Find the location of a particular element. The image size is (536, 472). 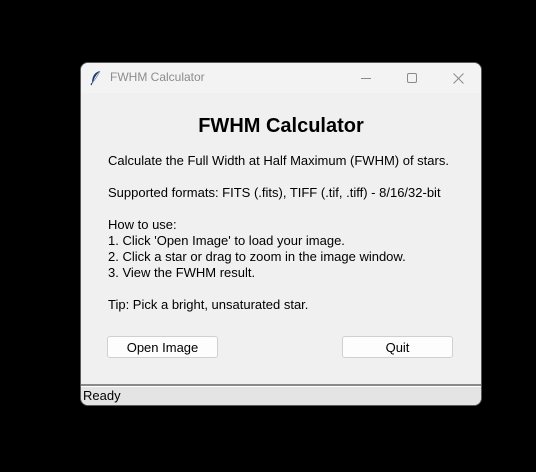

title-bar: FWHM Calculator is located at coordinates (281, 78).